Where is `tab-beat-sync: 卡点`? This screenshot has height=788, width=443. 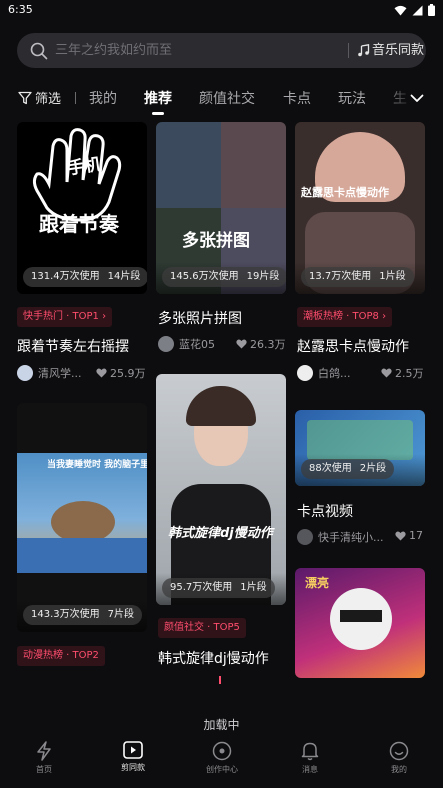 tab-beat-sync: 卡点 is located at coordinates (297, 98).